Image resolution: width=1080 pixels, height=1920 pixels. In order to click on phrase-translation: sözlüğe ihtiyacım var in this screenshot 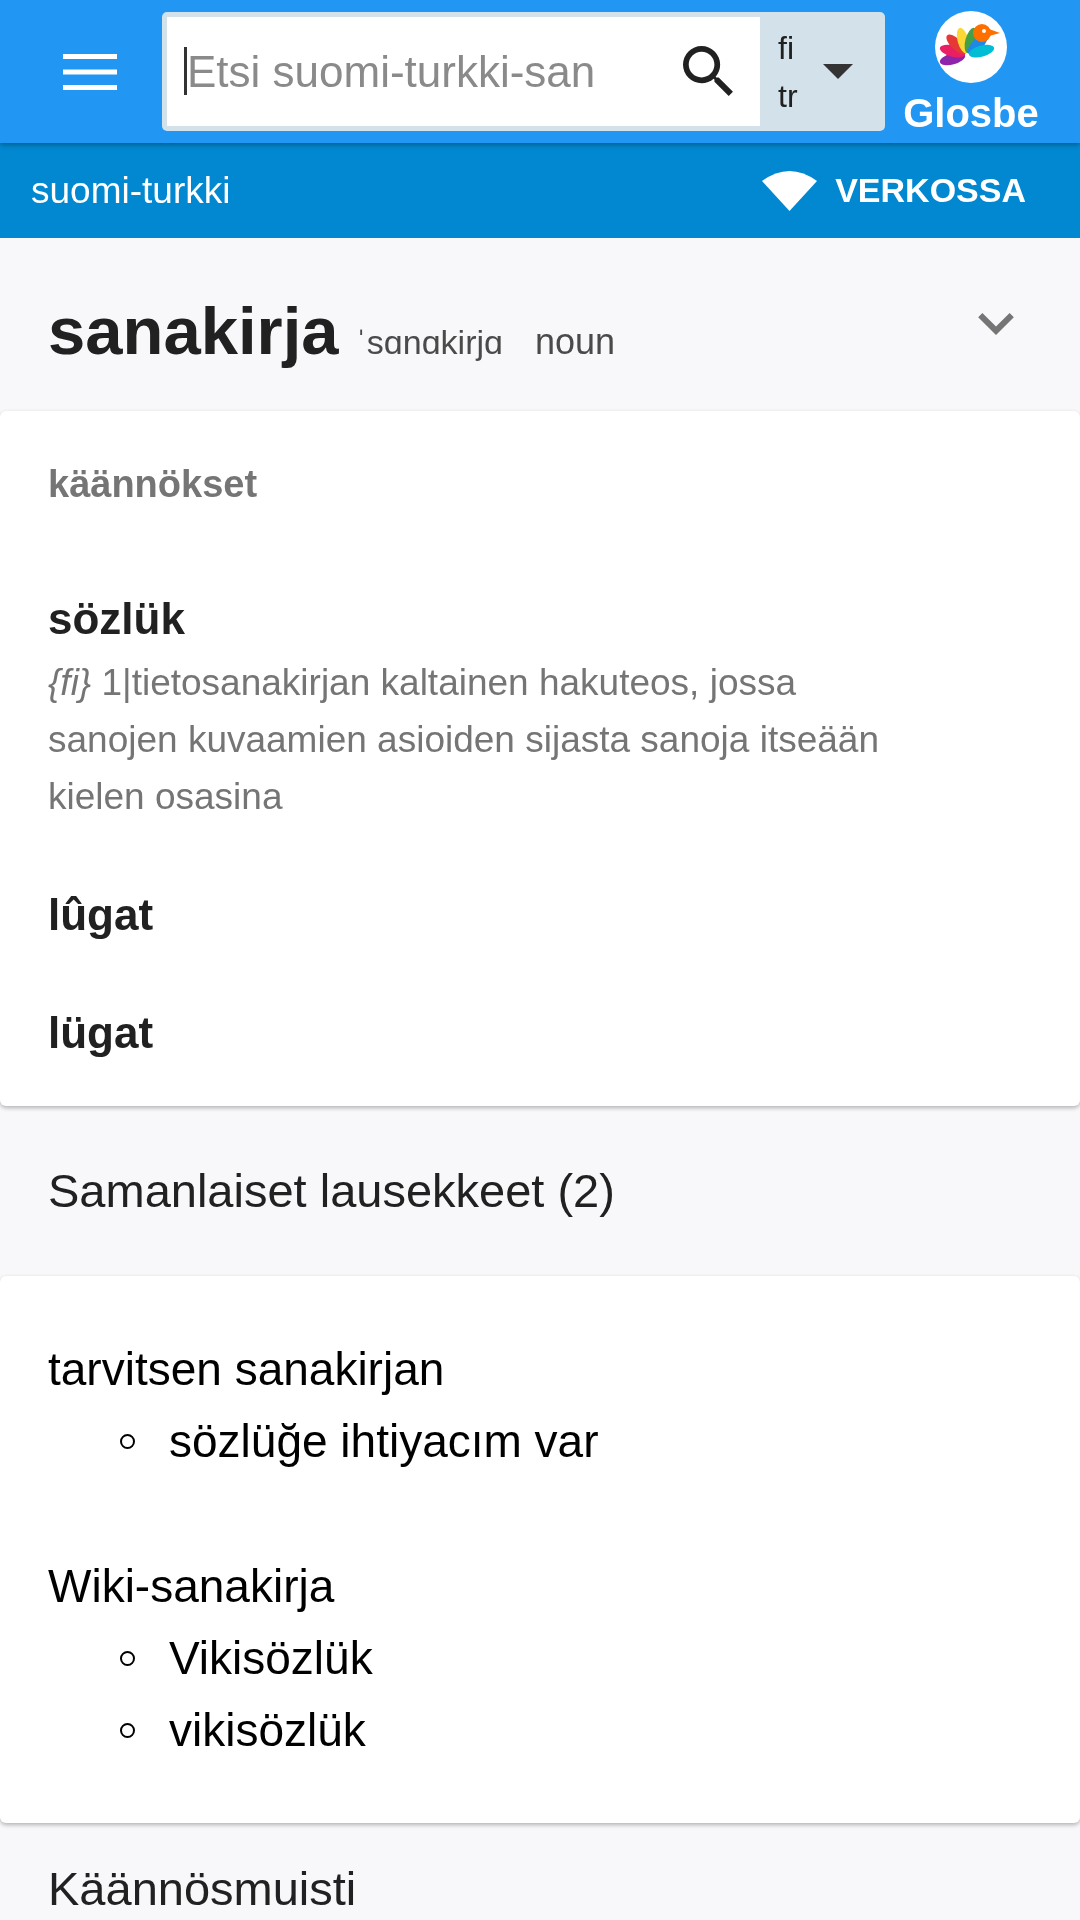, I will do `click(384, 1441)`.